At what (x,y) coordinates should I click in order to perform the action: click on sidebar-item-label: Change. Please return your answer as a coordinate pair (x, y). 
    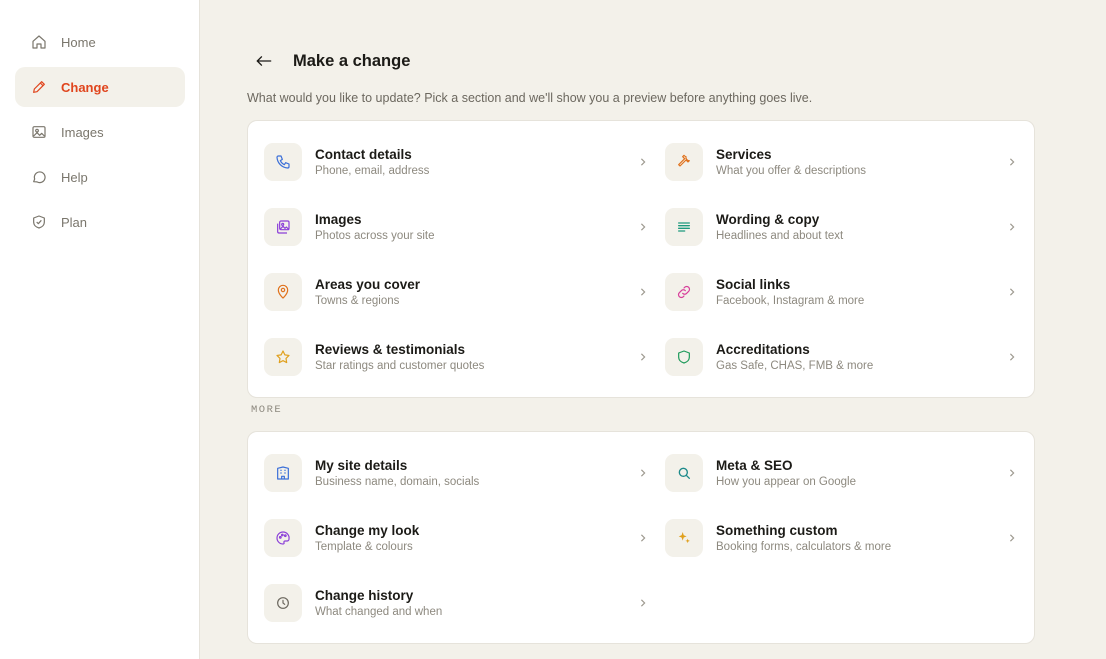
    Looking at the image, I should click on (85, 87).